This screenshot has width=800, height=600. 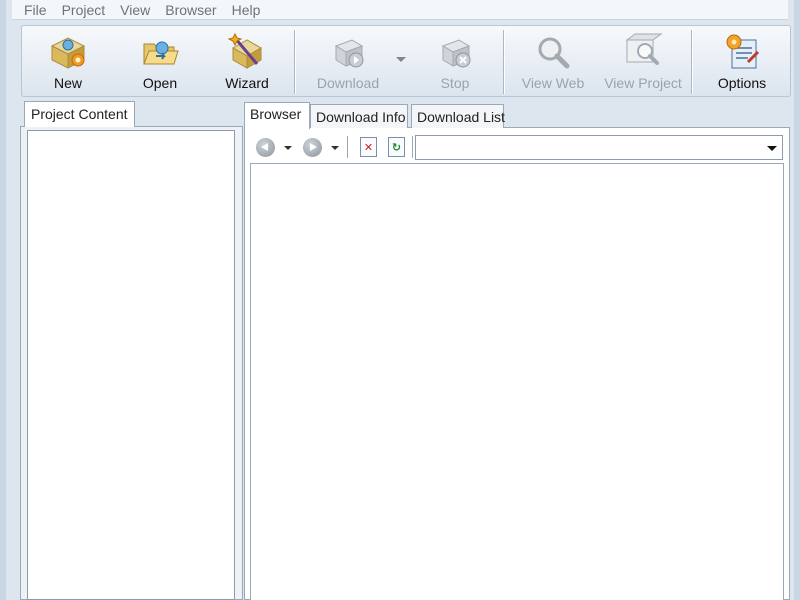 What do you see at coordinates (400, 10) in the screenshot?
I see `menu-bar: File Project View Browser Help` at bounding box center [400, 10].